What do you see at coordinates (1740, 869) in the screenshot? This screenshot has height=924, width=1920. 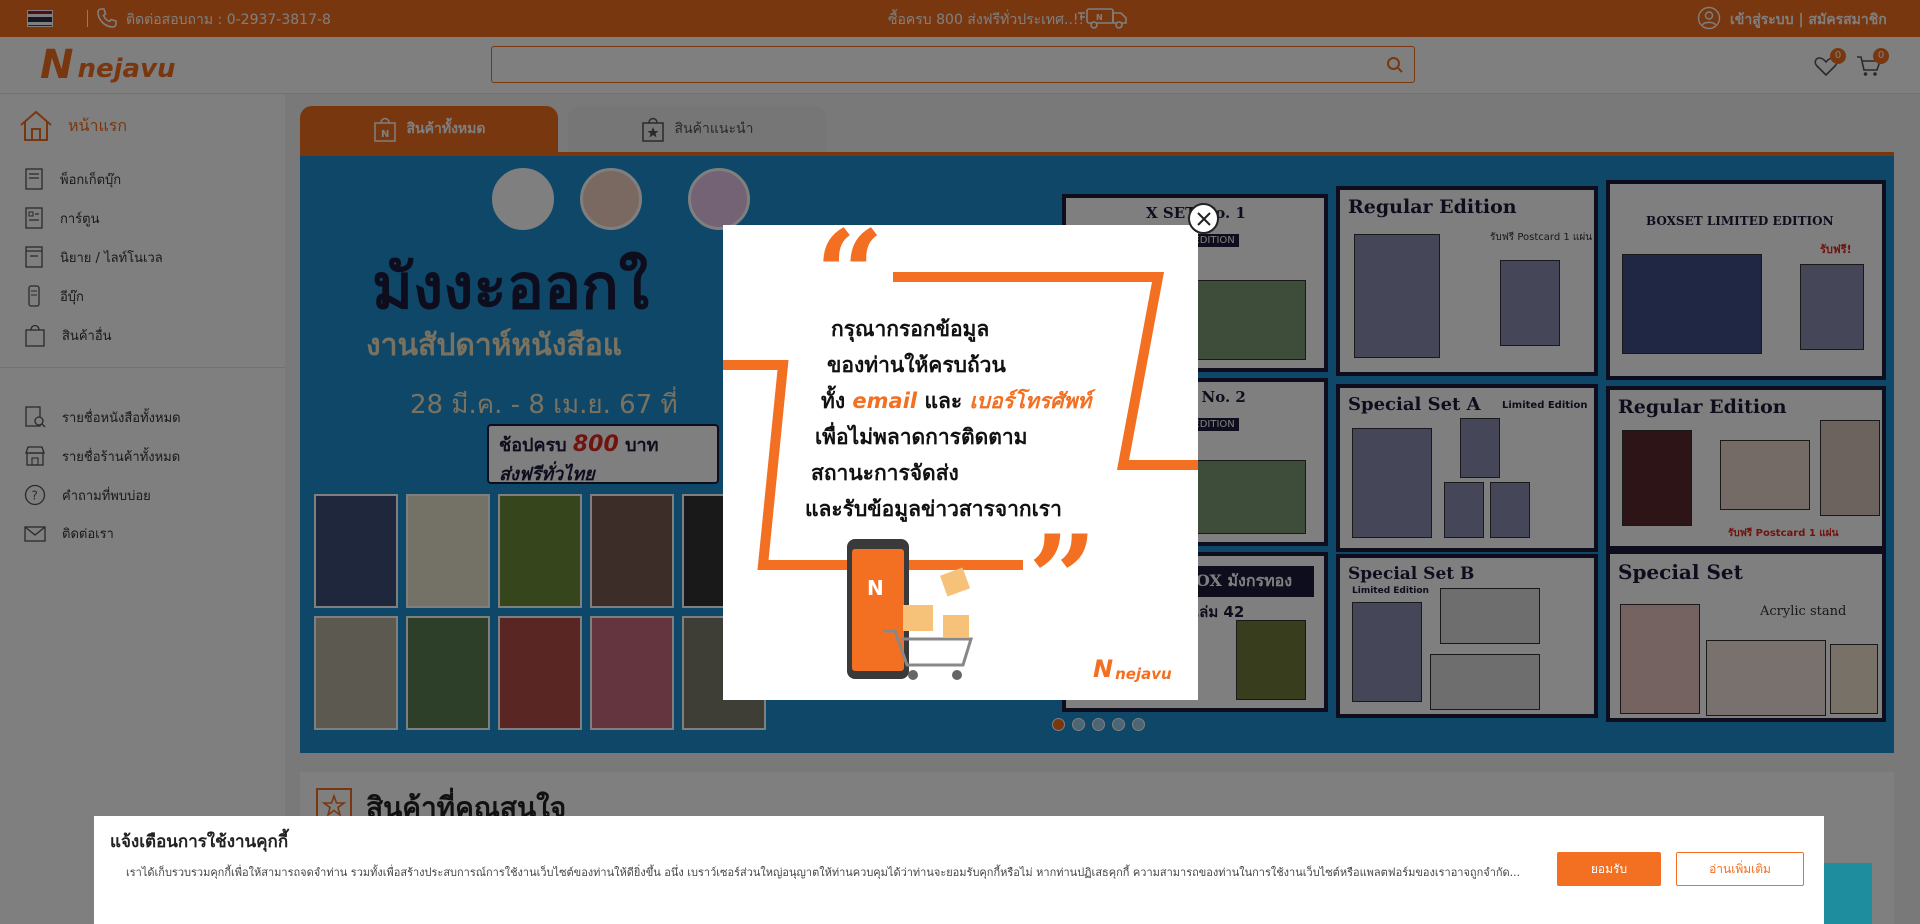 I see `cookie-read-more-button: อ่านเพิ่มเติม` at bounding box center [1740, 869].